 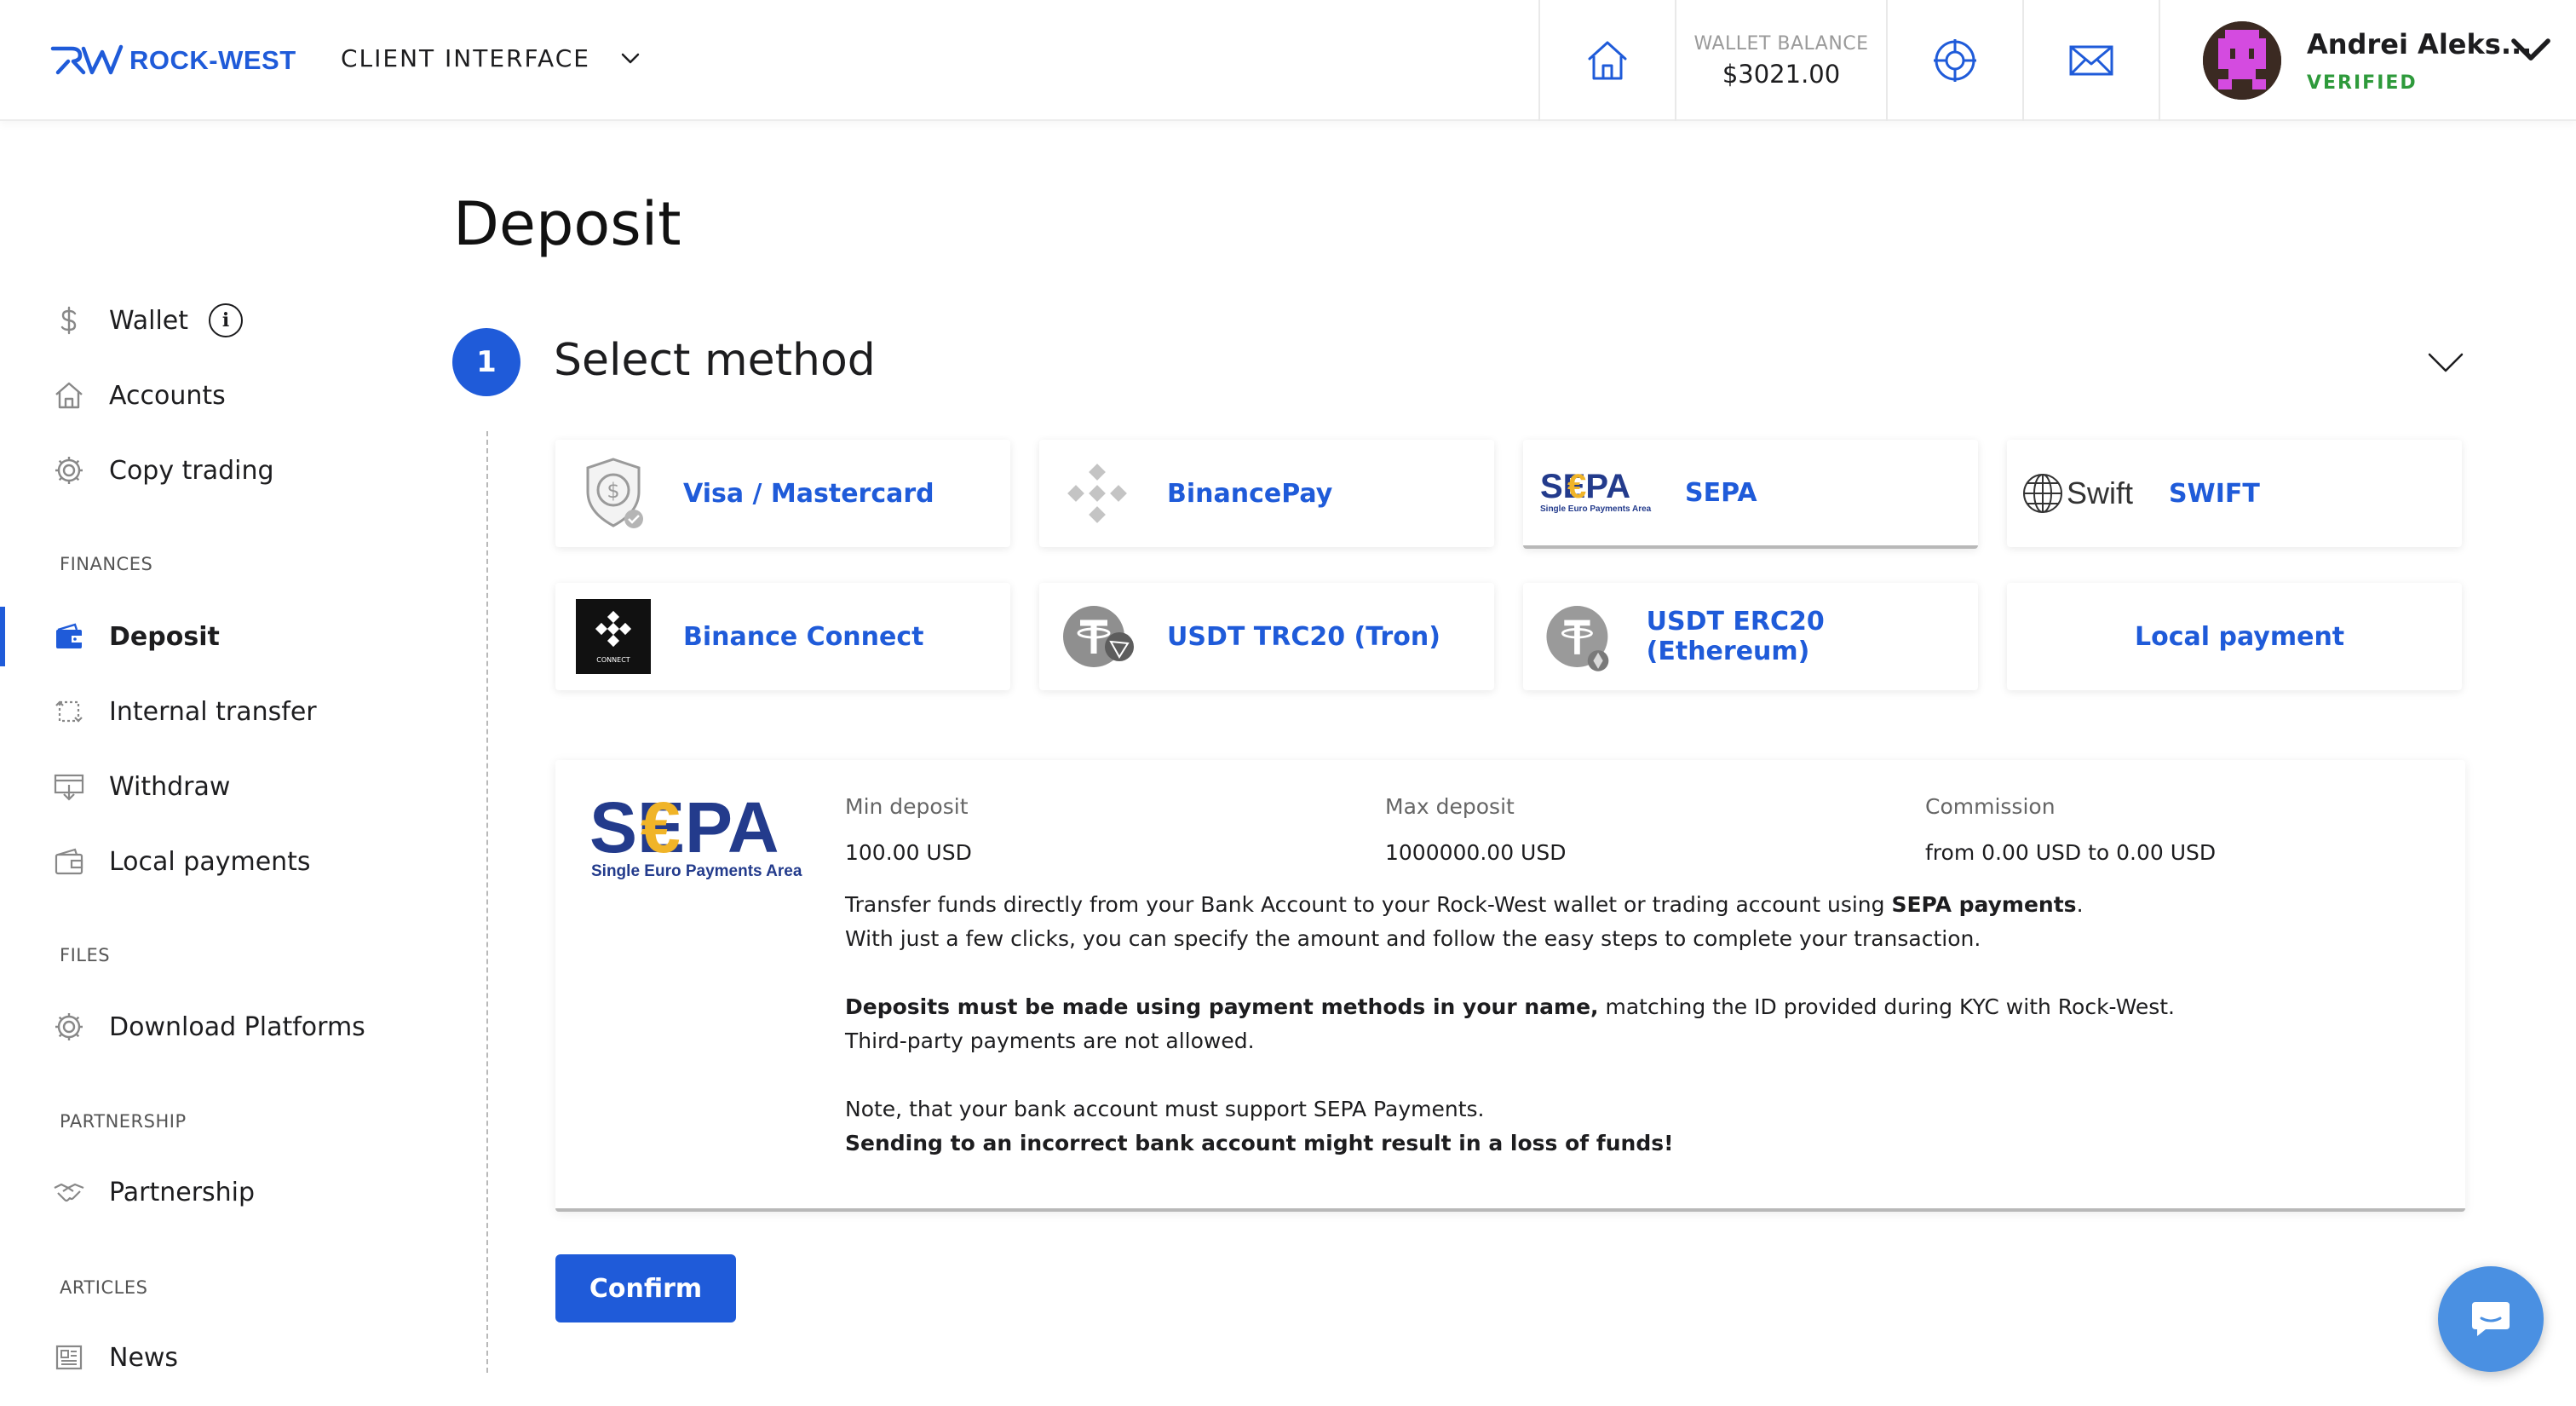 I want to click on tether-tron-icon, so click(x=1098, y=636).